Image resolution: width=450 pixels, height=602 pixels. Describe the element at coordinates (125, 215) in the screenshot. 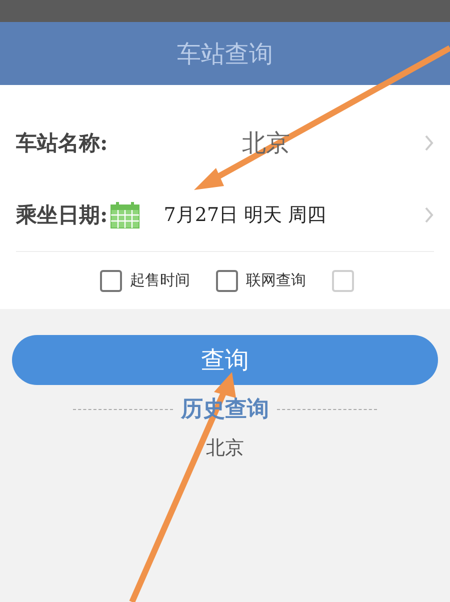

I see `calendar-icon` at that location.